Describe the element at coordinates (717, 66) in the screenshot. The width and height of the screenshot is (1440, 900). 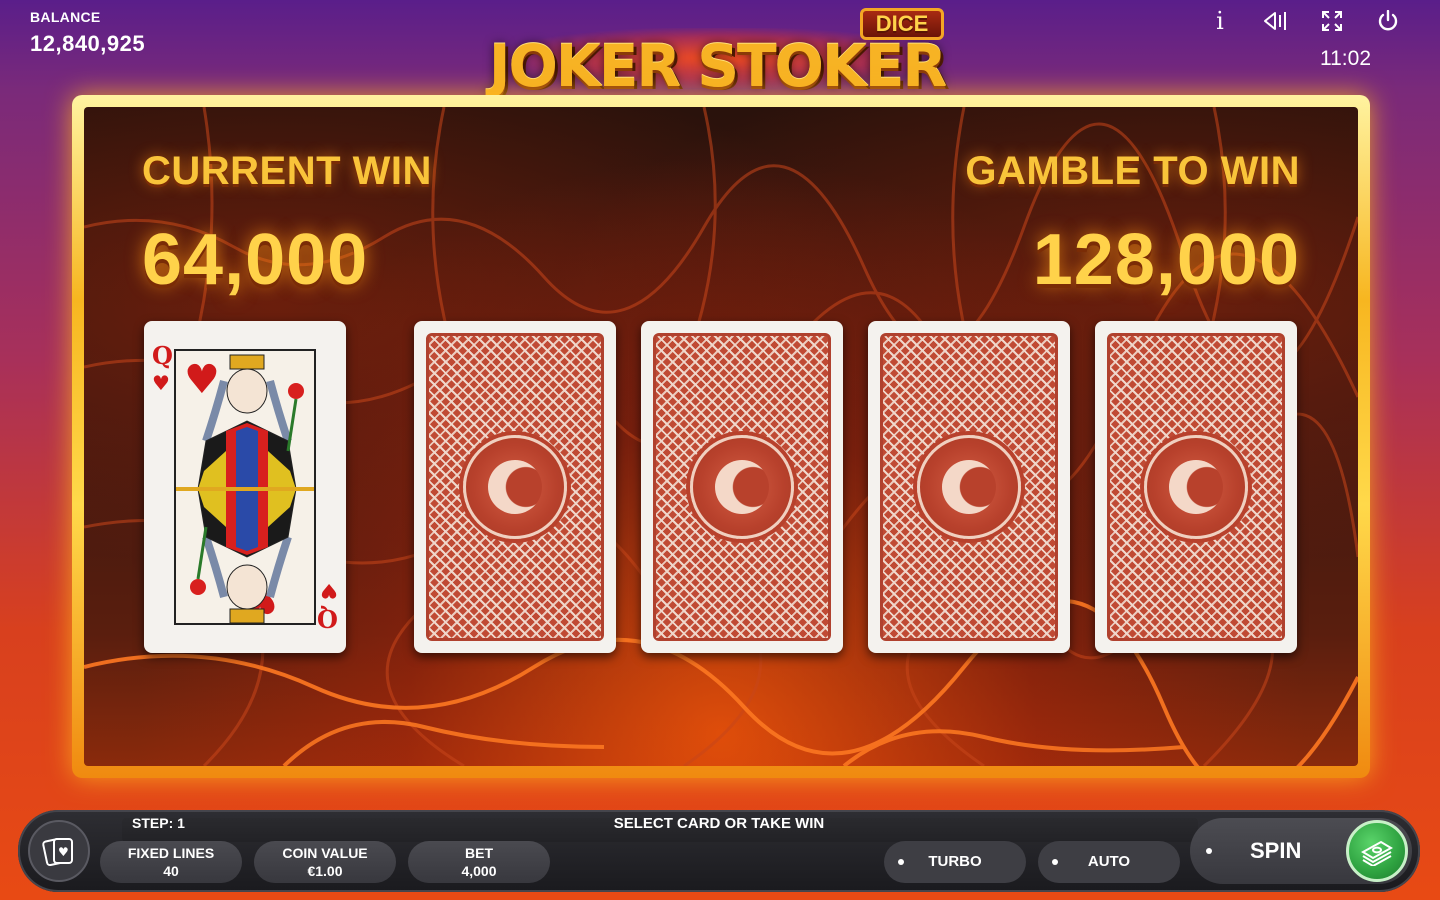
I see `logo-title: JOKER STOKER` at that location.